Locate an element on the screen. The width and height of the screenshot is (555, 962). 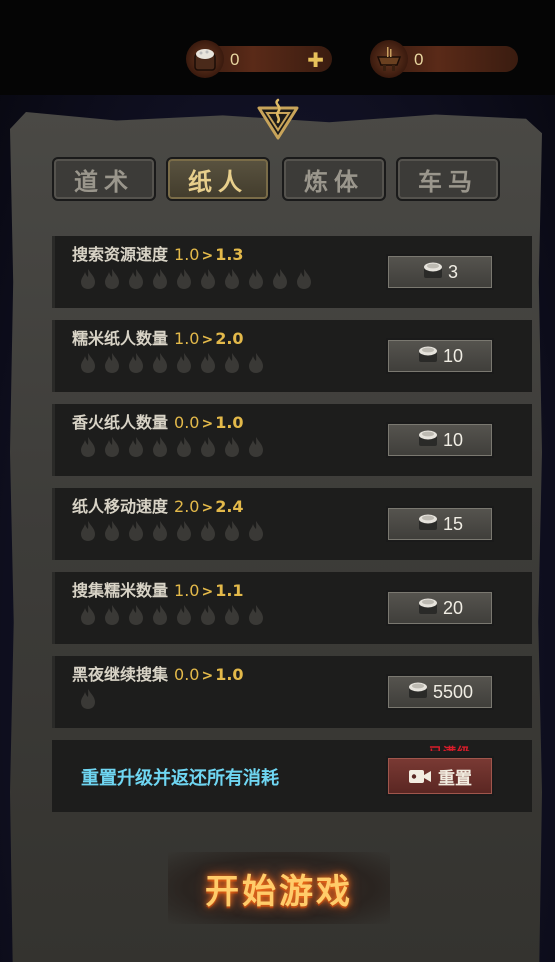
tab-daoshu: 道术 is located at coordinates (104, 179).